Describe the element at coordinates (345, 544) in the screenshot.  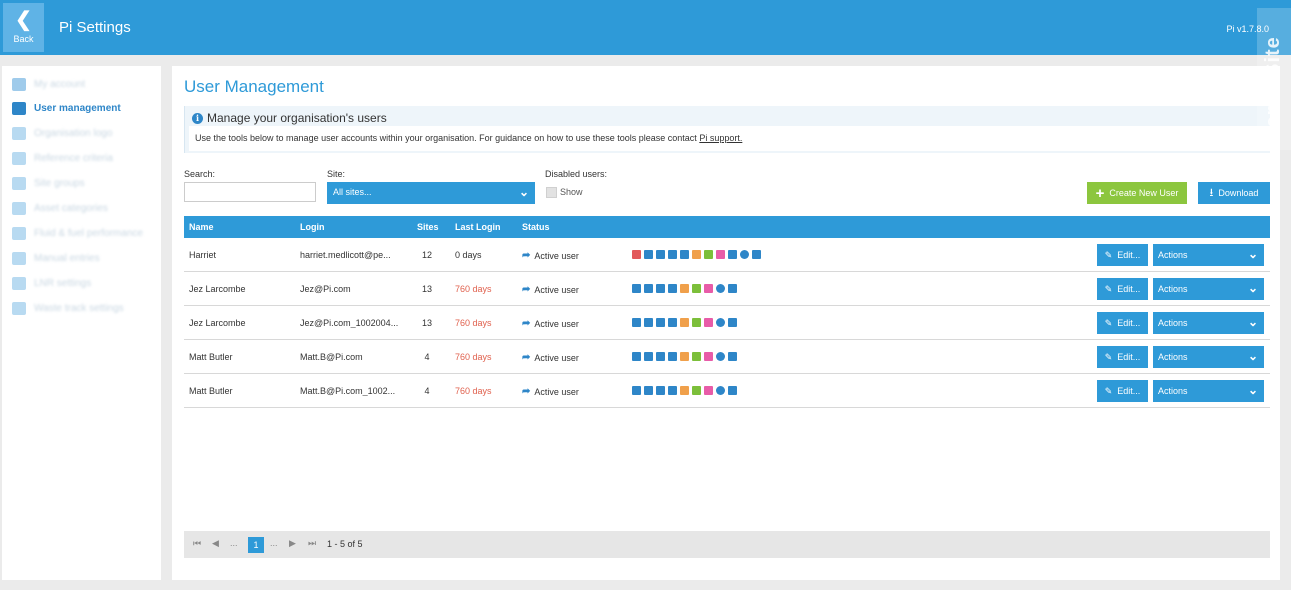
I see `pager-info: 1 - 5 of 5` at that location.